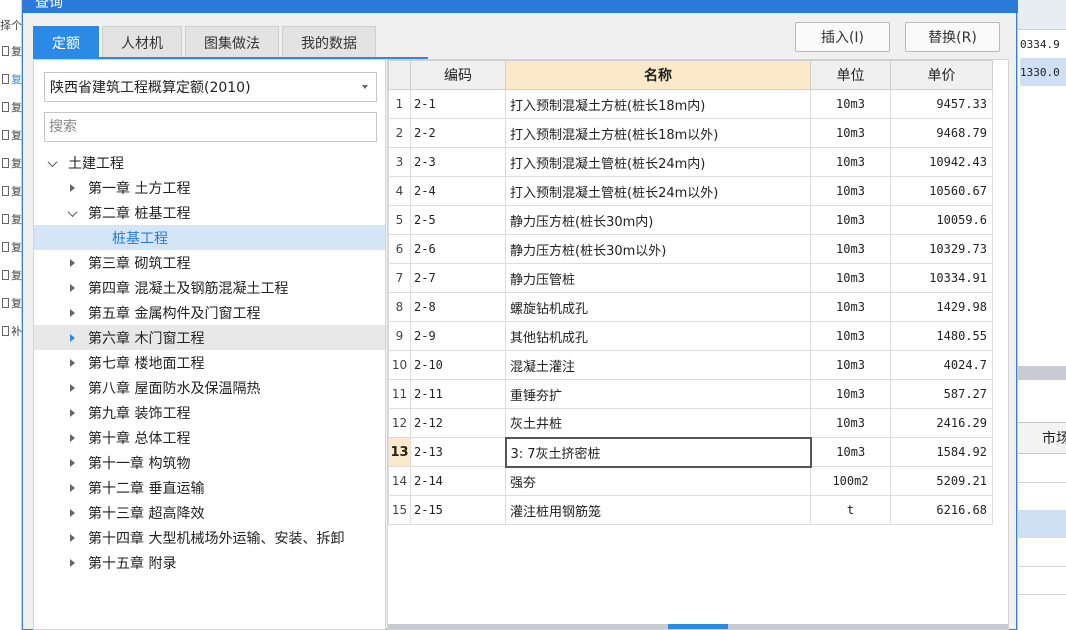  I want to click on name-cell: 其他钻机成孔, so click(658, 336).